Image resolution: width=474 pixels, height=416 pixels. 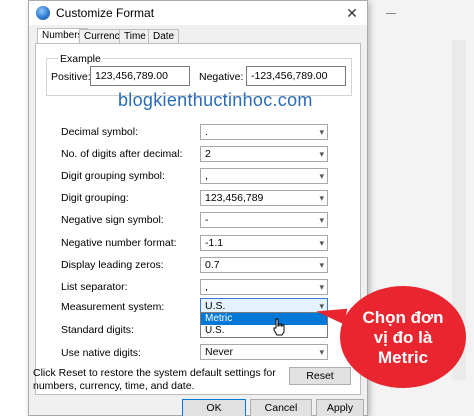 What do you see at coordinates (113, 307) in the screenshot?
I see `measurement-system-label: Measurement system:` at bounding box center [113, 307].